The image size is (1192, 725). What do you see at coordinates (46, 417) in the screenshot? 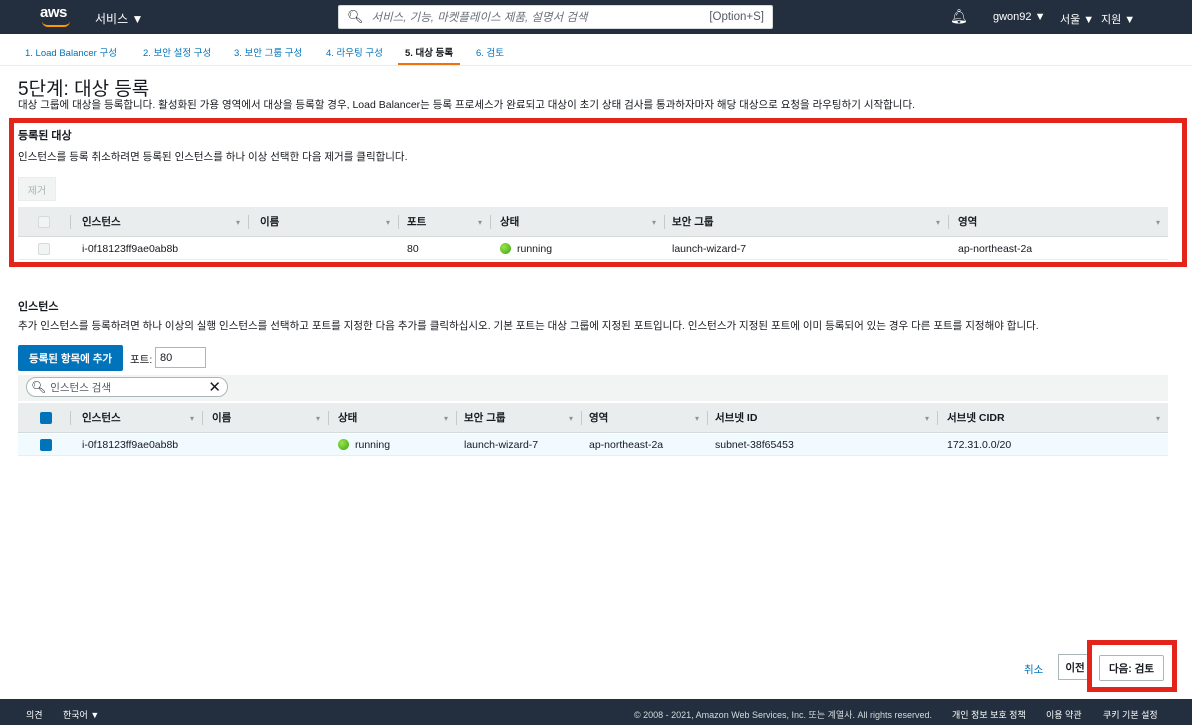
I see `select-all-checkbox` at bounding box center [46, 417].